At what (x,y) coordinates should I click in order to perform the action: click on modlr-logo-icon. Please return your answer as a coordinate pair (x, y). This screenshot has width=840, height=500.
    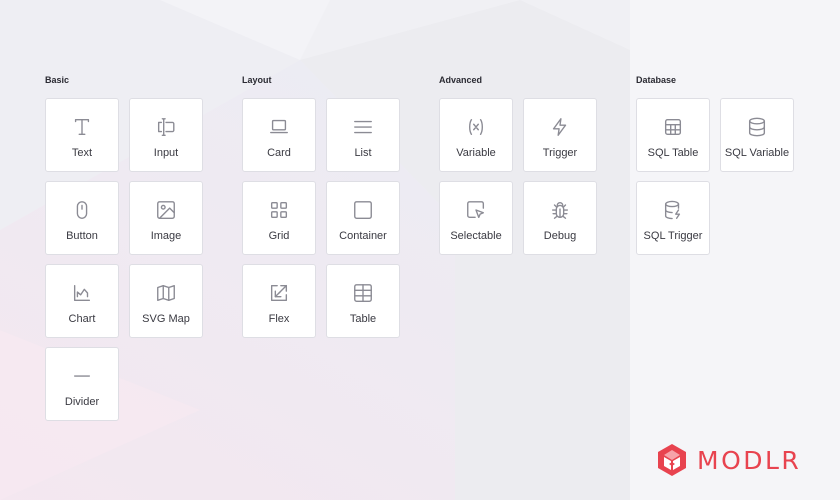
    Looking at the image, I should click on (672, 460).